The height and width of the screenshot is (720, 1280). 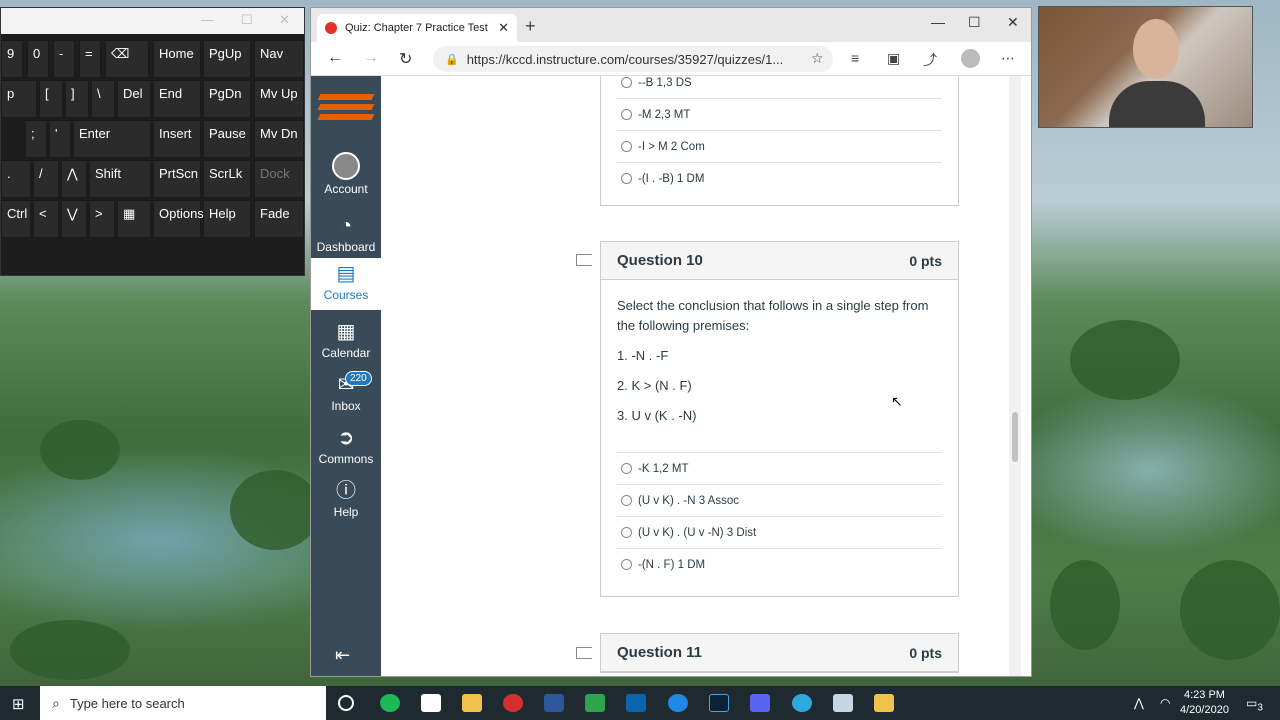 I want to click on wifi-icon: ◠, so click(x=1165, y=703).